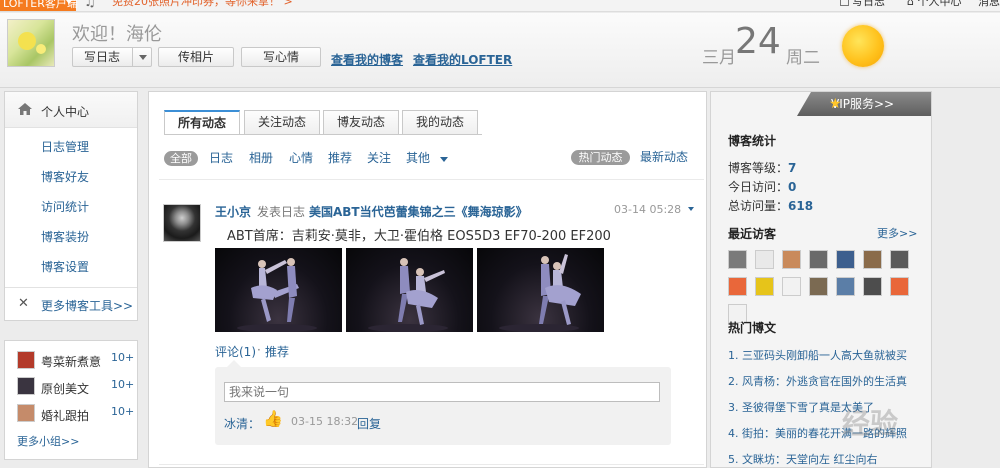 The height and width of the screenshot is (468, 1000). I want to click on vip-service-link: VIP服务>>, so click(864, 104).